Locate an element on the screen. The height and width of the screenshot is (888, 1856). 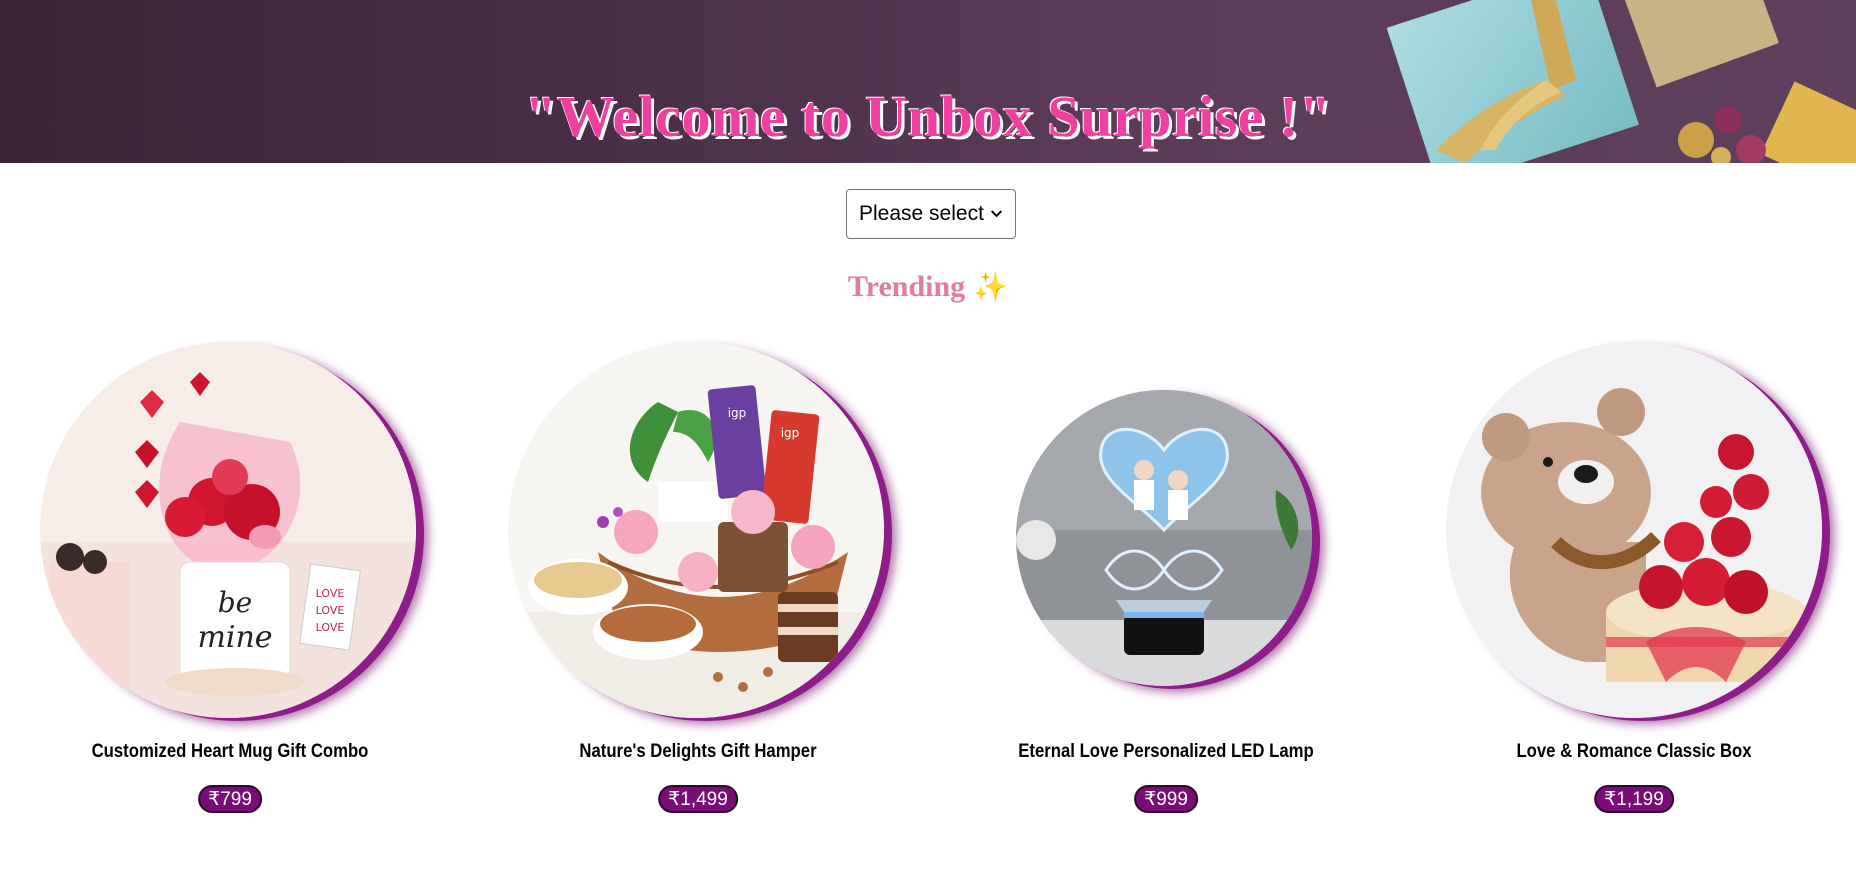
category-select-wrapper: Please select is located at coordinates (931, 214).